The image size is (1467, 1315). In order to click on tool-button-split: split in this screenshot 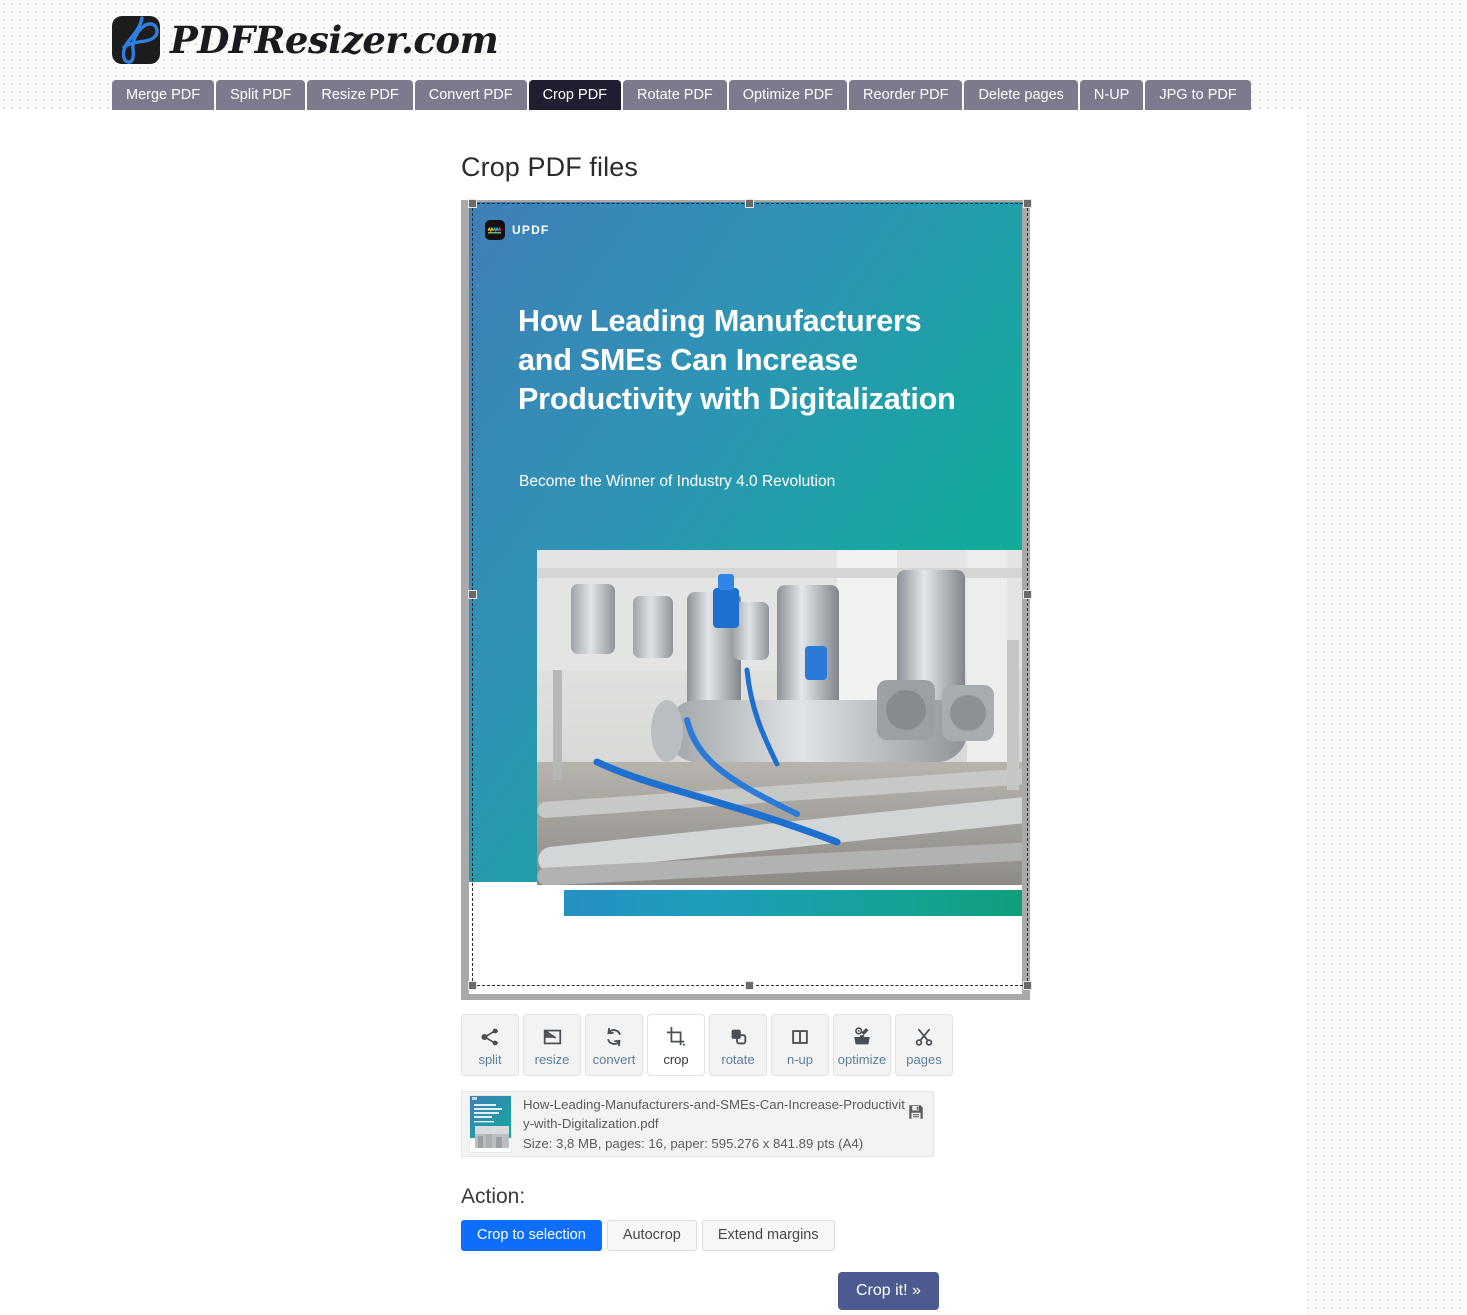, I will do `click(490, 1045)`.